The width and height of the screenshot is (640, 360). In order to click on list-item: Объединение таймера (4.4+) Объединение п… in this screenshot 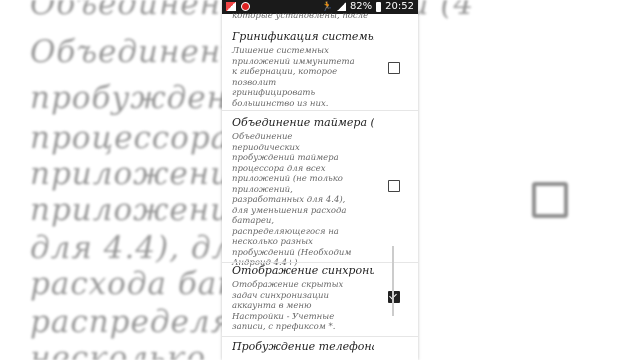, I will do `click(317, 192)`.